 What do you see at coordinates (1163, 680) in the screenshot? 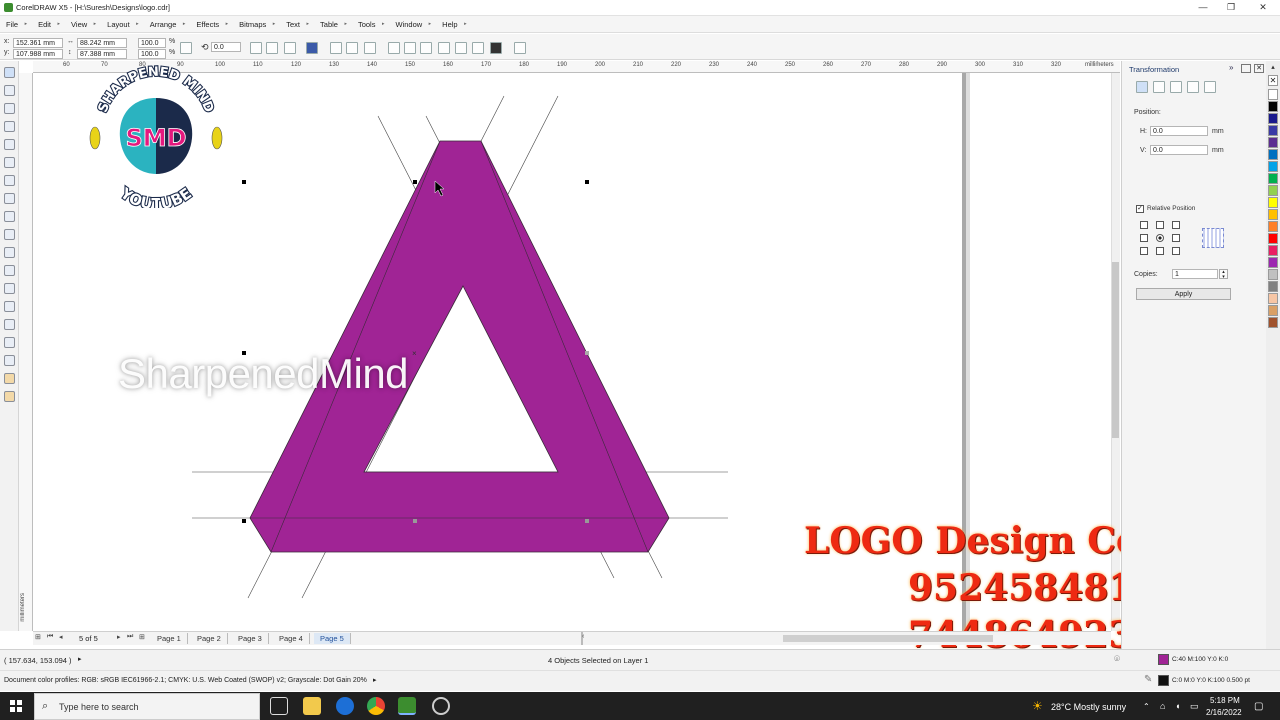
I see `outline-color-swatch` at bounding box center [1163, 680].